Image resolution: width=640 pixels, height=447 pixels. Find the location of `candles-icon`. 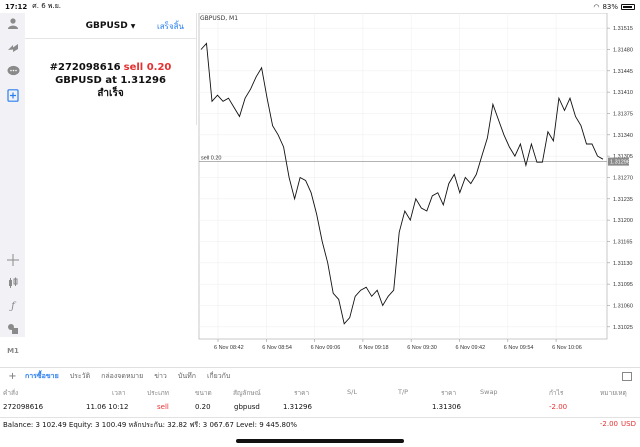

candles-icon is located at coordinates (13, 283).